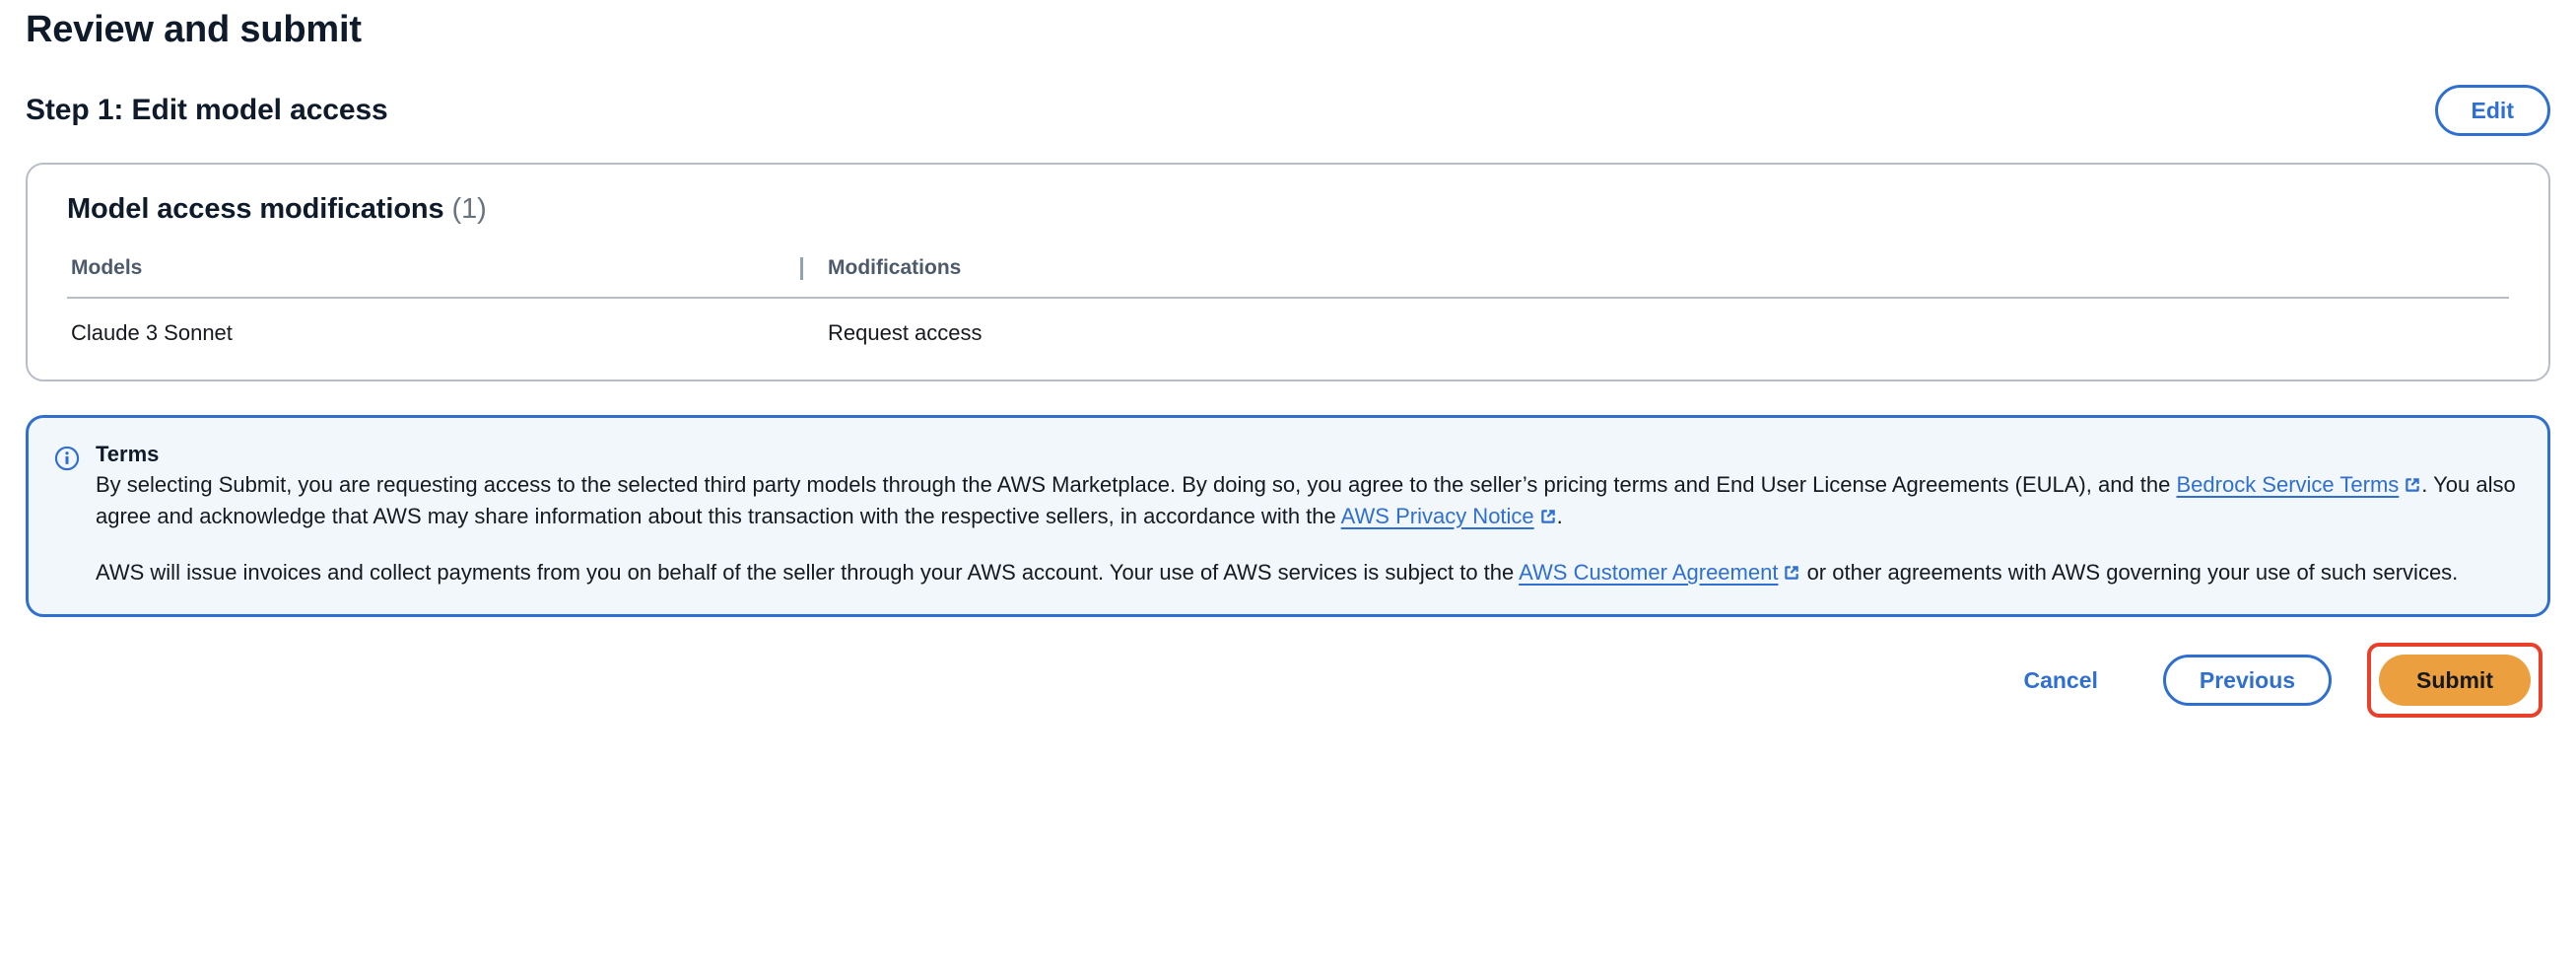  Describe the element at coordinates (1288, 110) in the screenshot. I see `step-header: Step 1: Edit model access Edit` at that location.